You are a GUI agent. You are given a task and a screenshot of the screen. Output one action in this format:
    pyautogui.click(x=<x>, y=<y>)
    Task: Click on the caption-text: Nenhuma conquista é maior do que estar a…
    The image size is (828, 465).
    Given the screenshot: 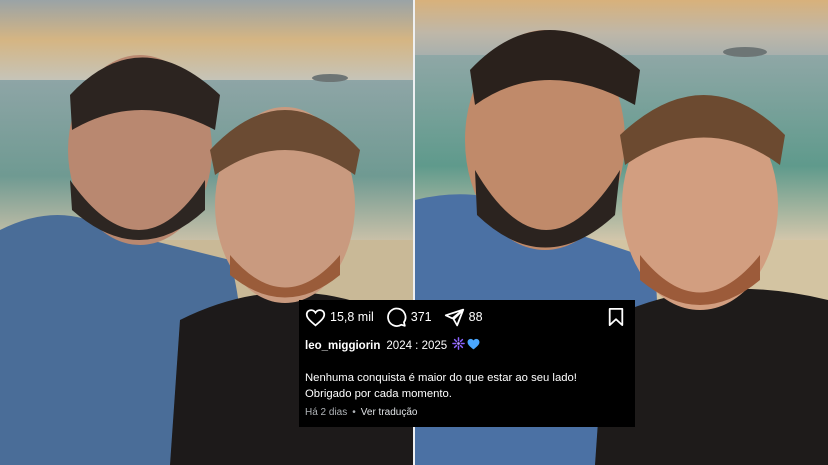 What is the action you would take?
    pyautogui.click(x=466, y=386)
    